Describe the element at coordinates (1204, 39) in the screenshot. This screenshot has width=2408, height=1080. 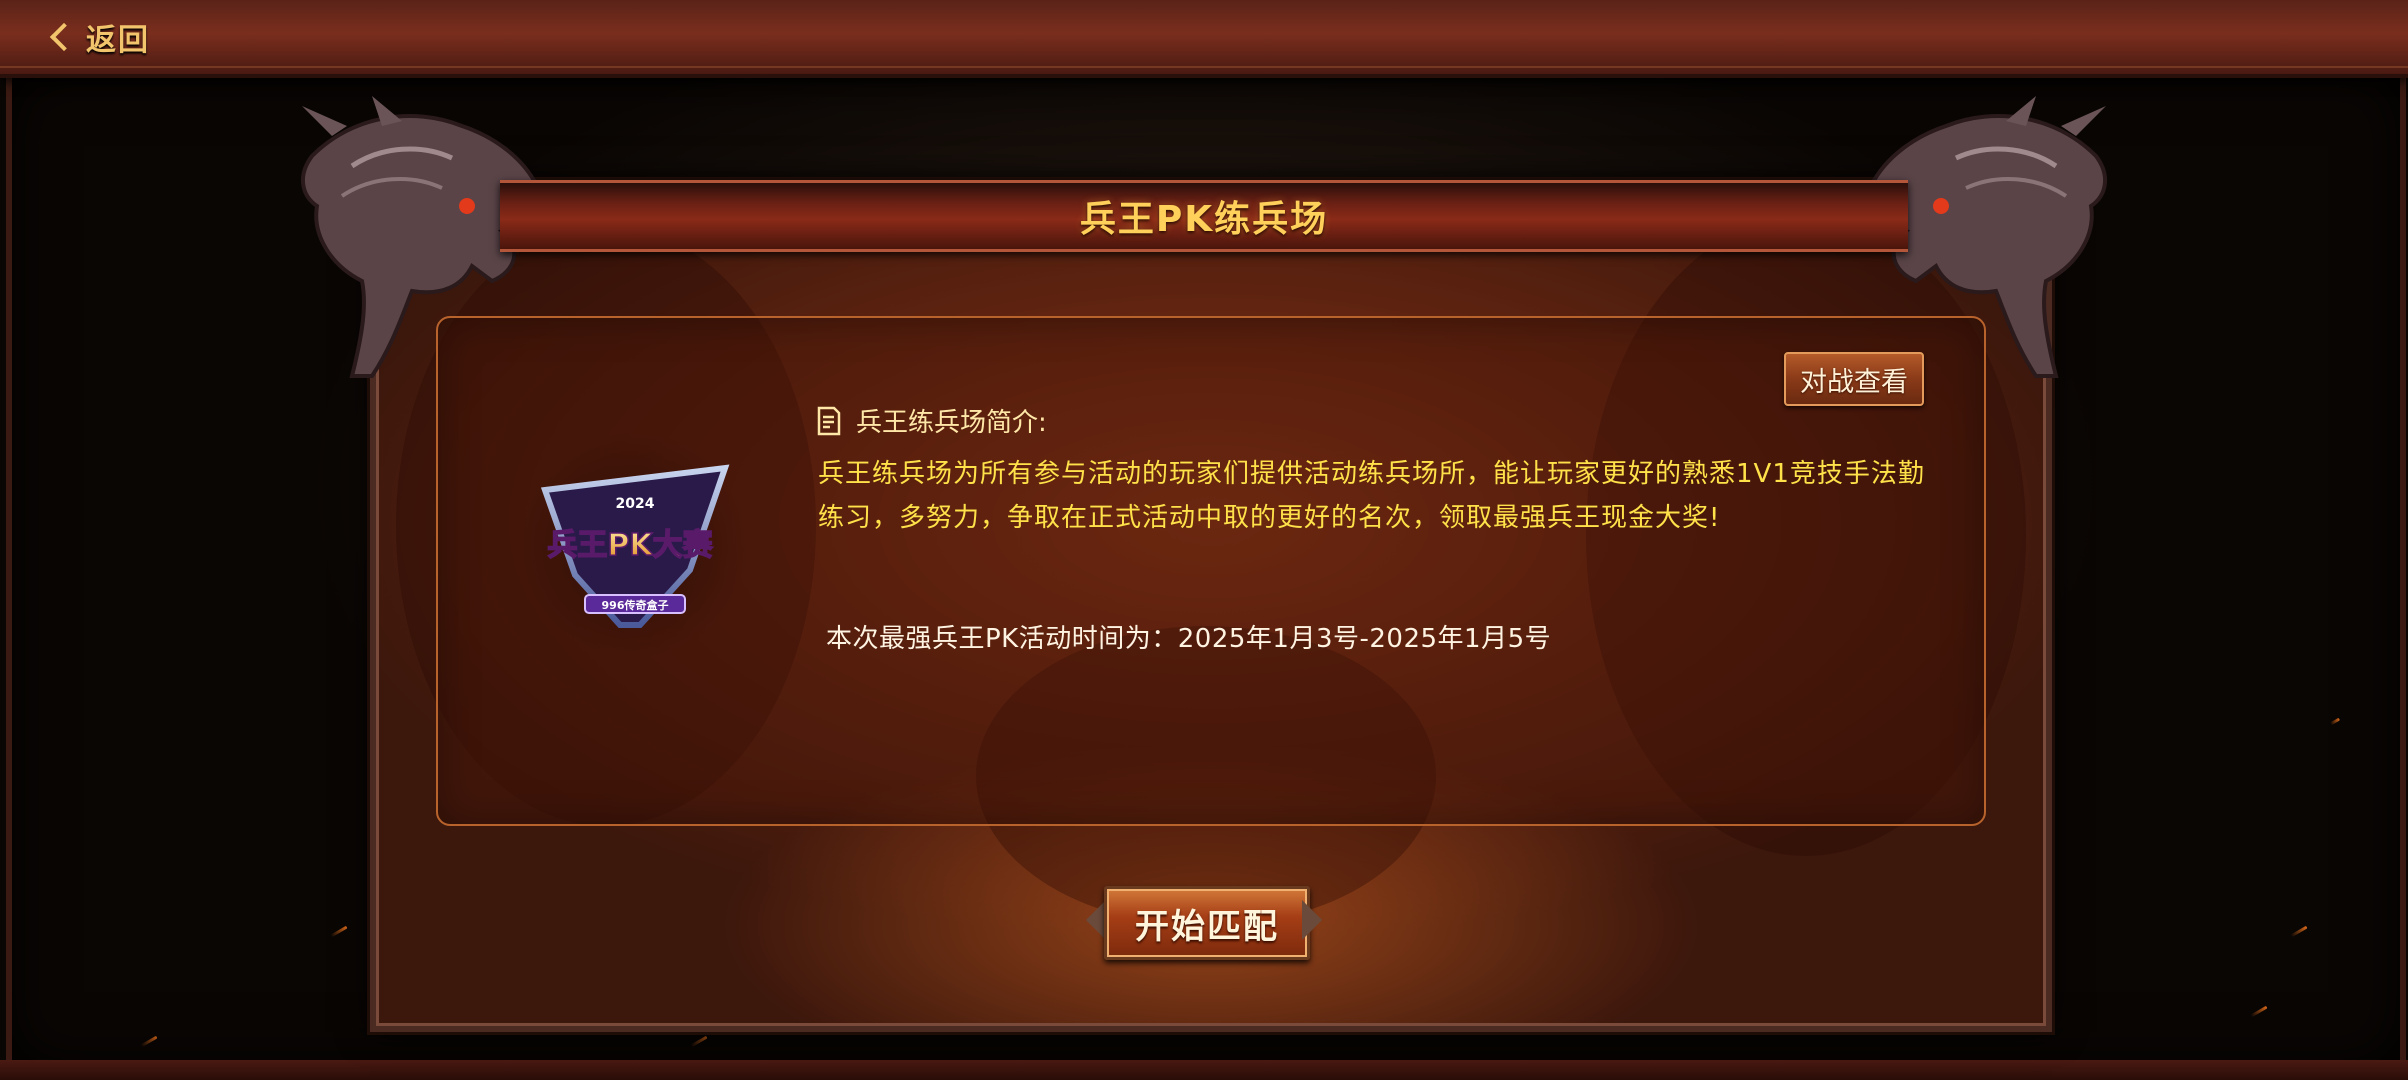
I see `top-bar: 返回` at that location.